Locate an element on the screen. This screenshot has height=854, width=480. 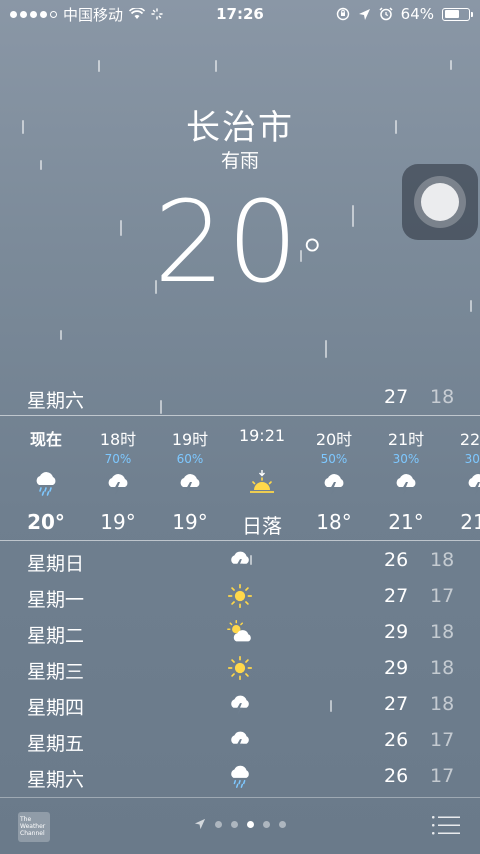
hour-item: 20时 50% 18° is located at coordinates (334, 475).